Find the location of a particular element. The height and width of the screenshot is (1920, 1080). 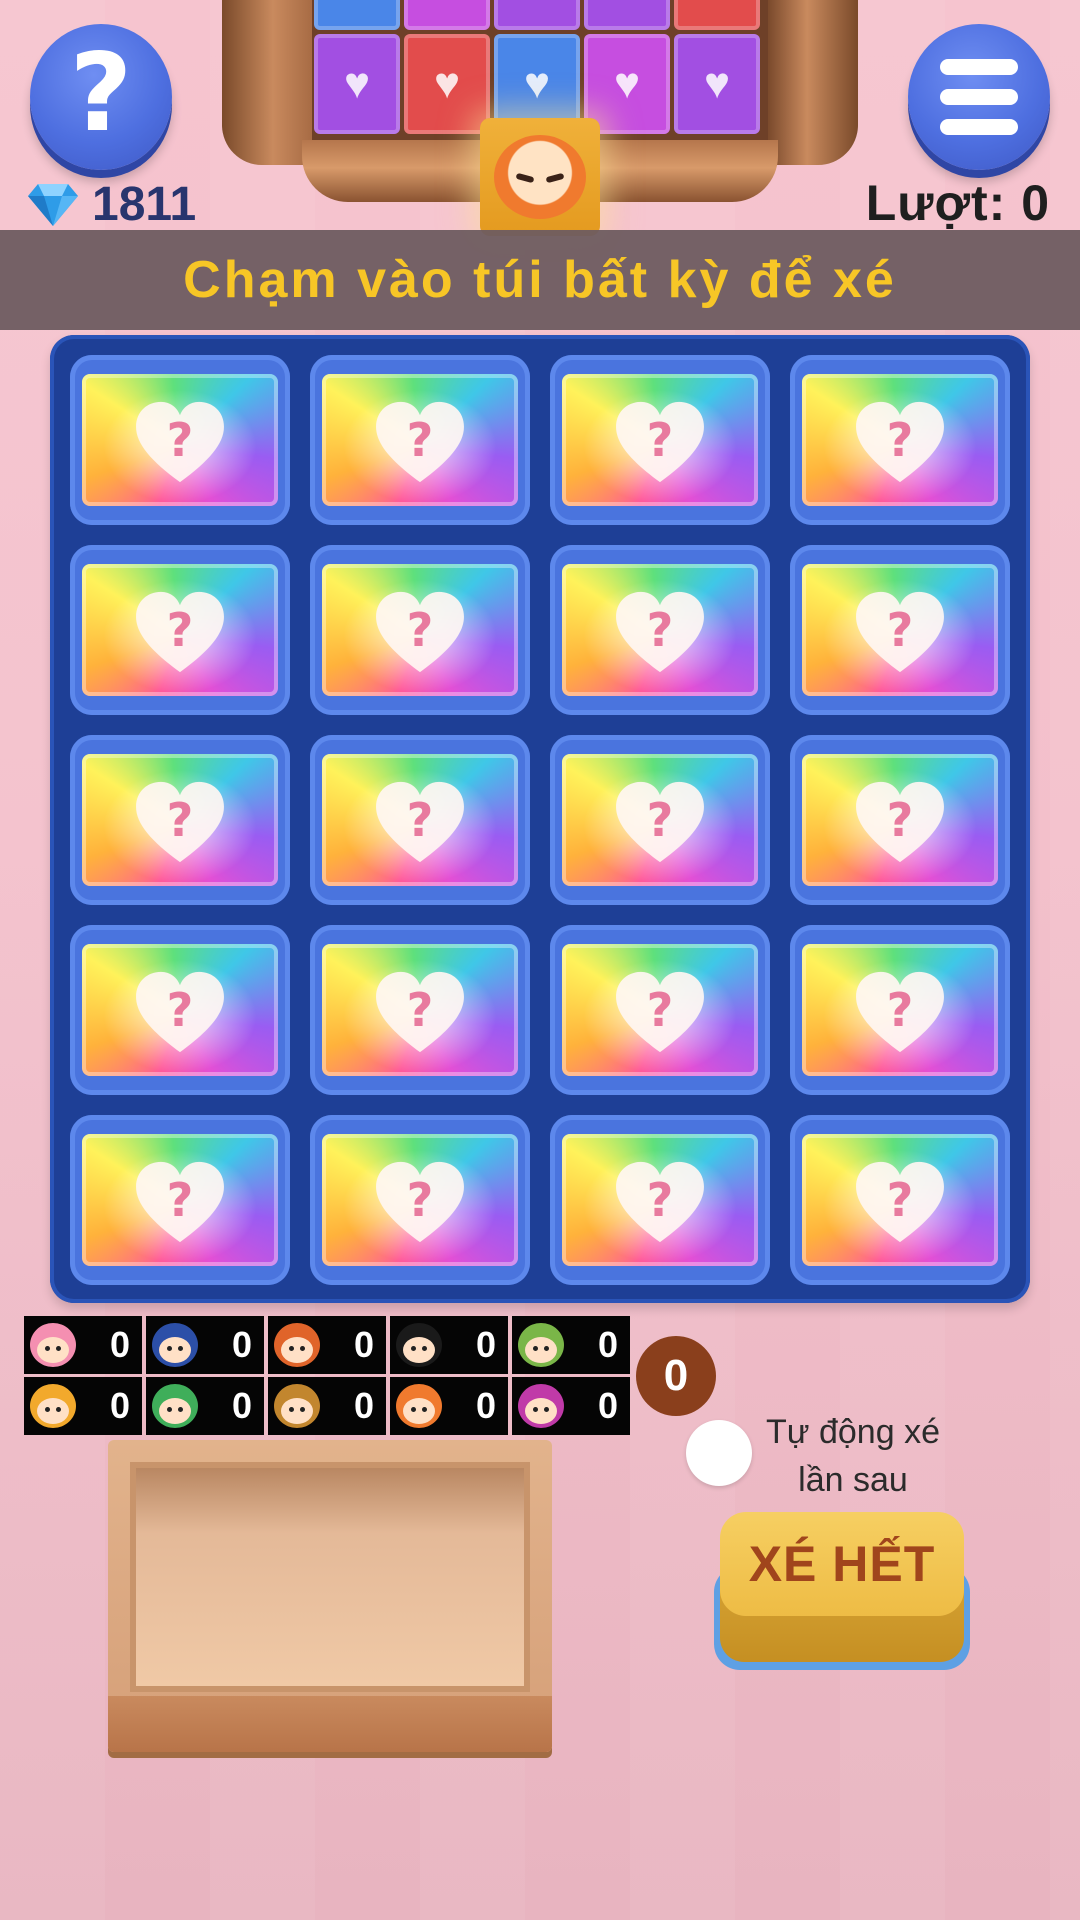

question-mark-icon: ? is located at coordinates (101, 93).